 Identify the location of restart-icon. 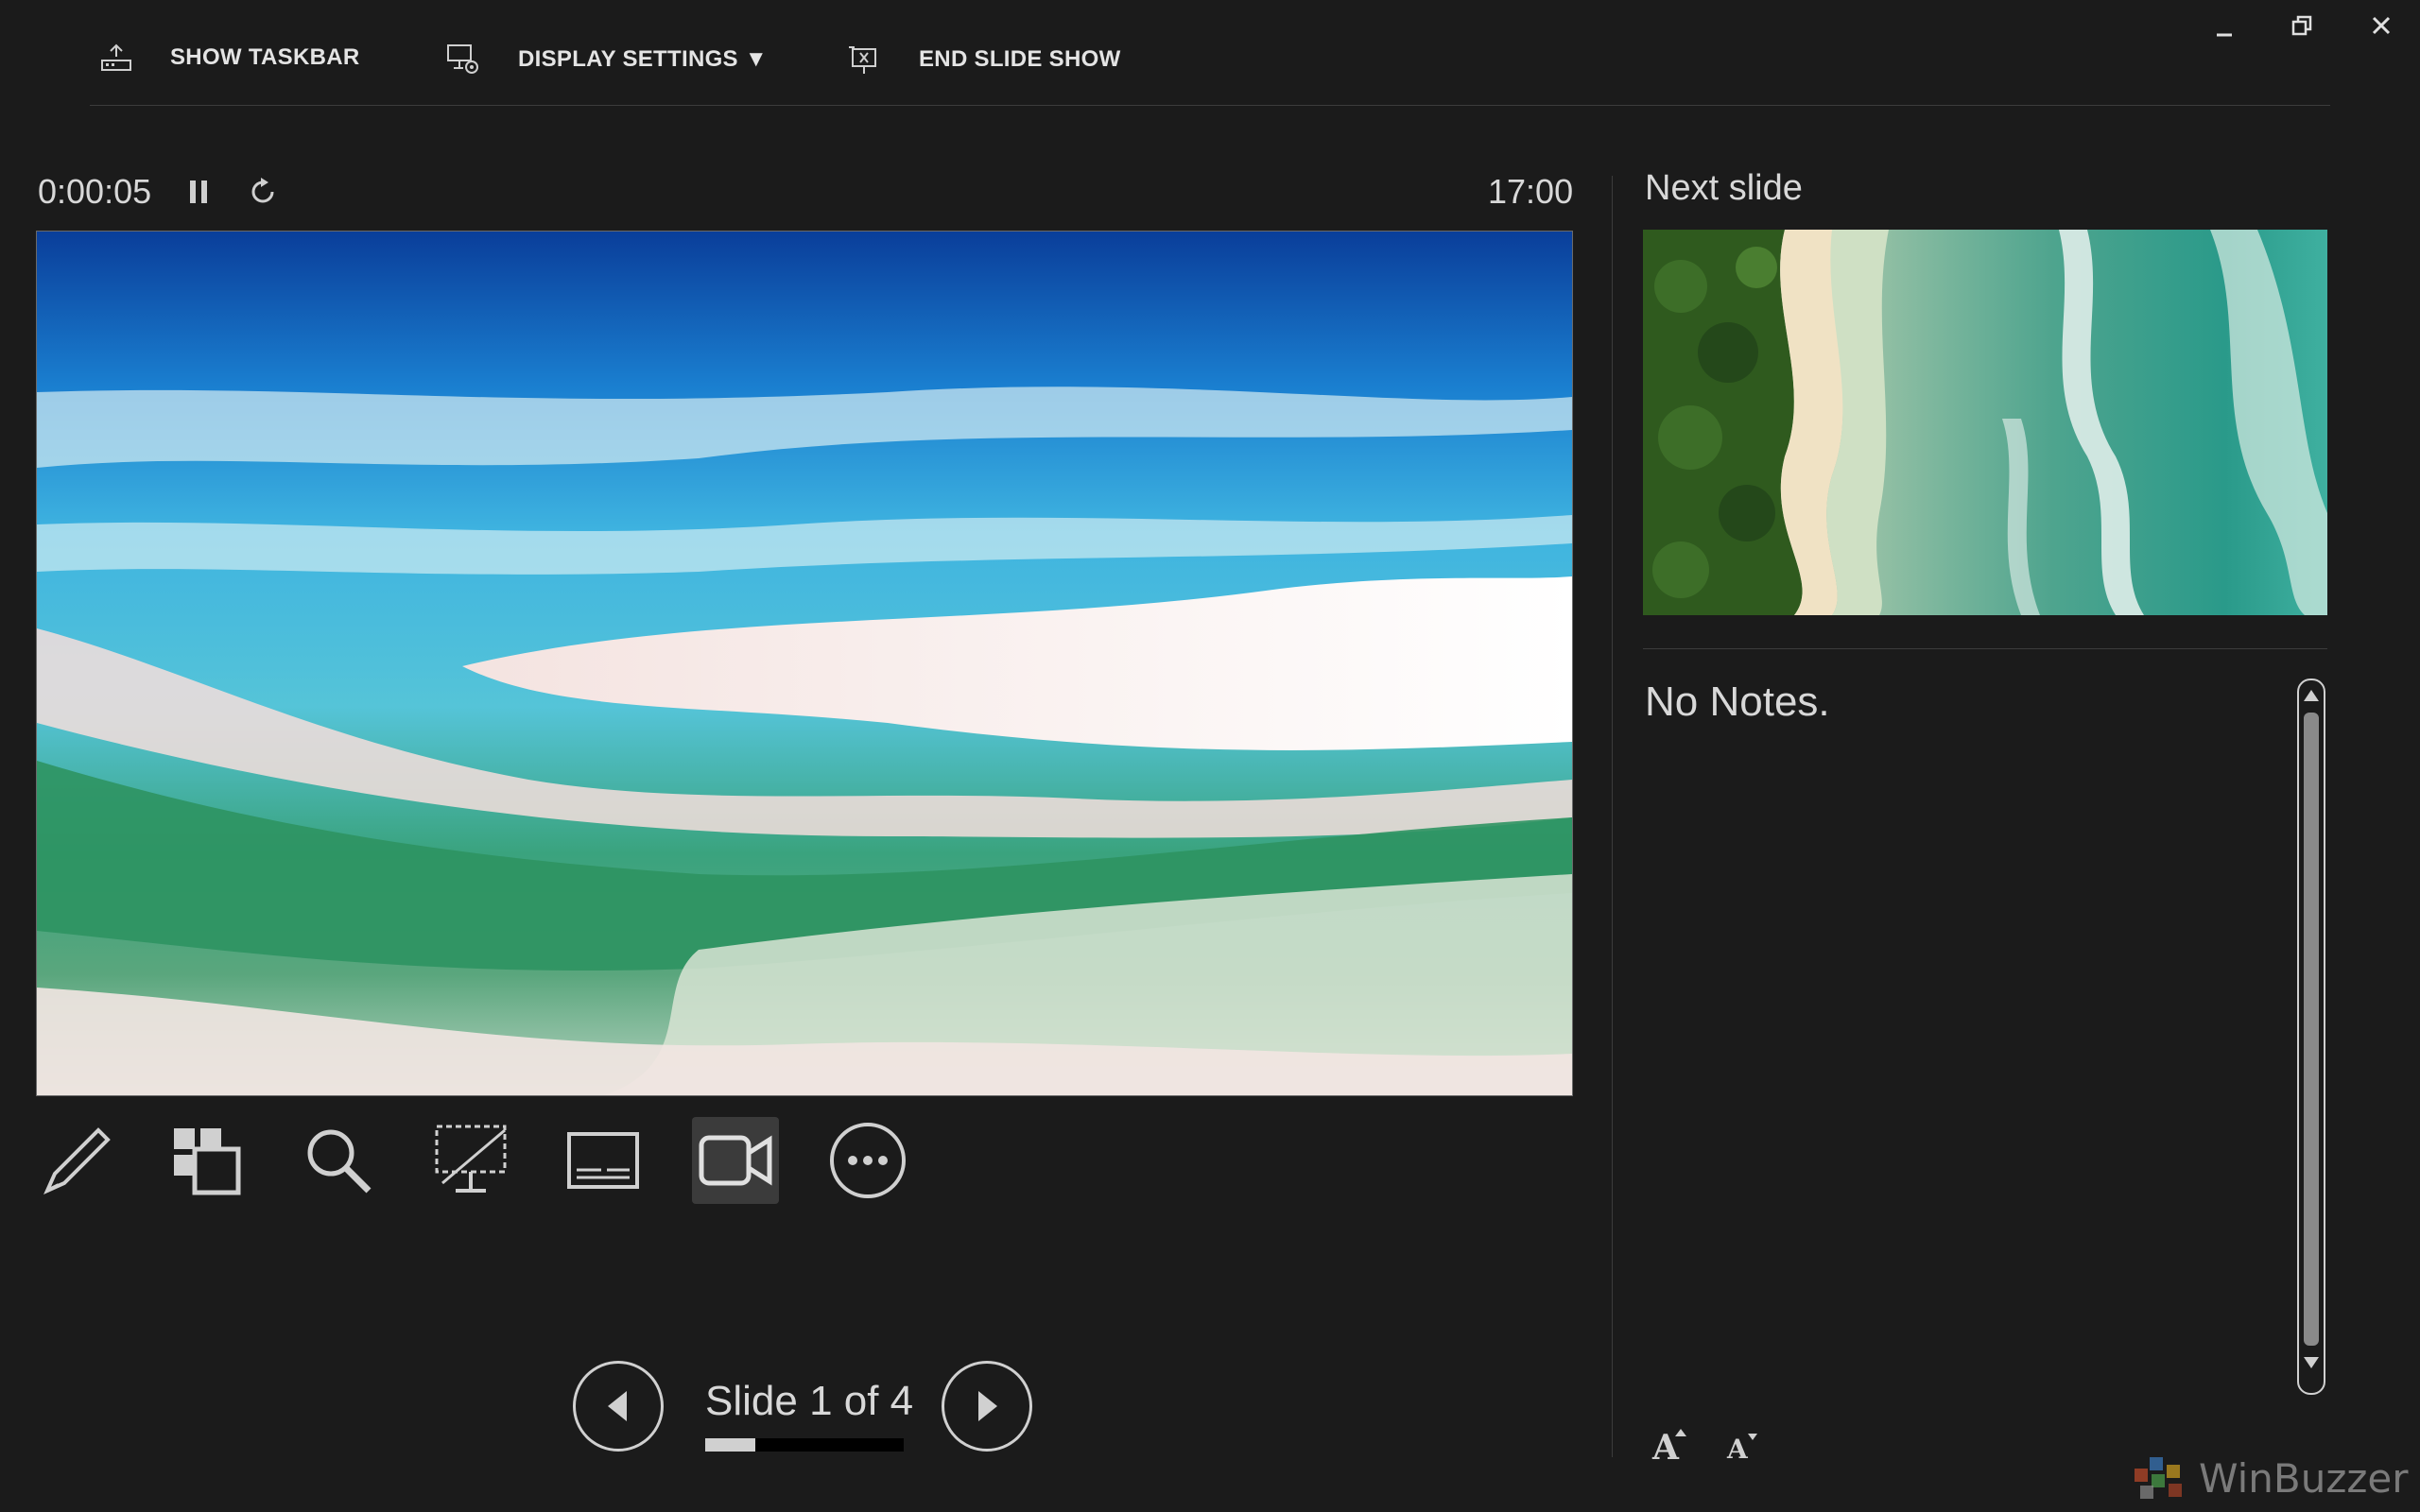
(262, 190).